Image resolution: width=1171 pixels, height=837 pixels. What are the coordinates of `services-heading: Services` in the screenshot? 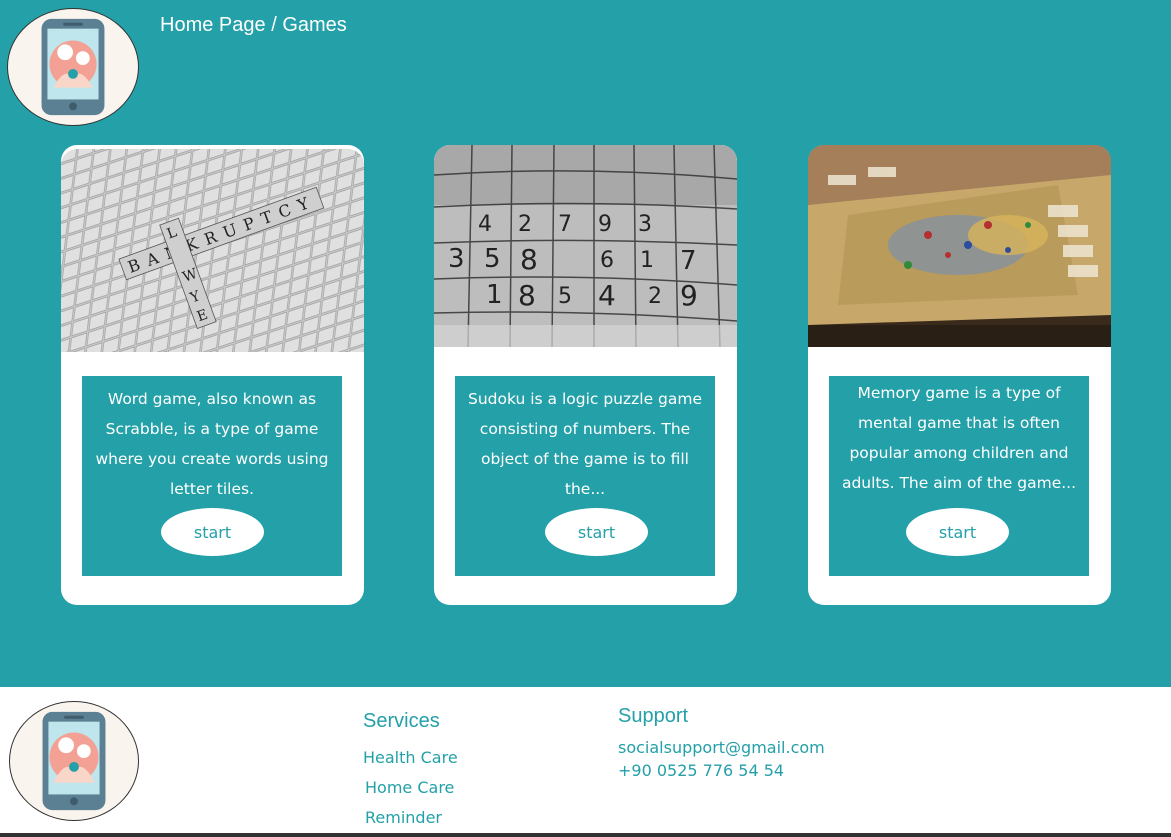 It's located at (401, 721).